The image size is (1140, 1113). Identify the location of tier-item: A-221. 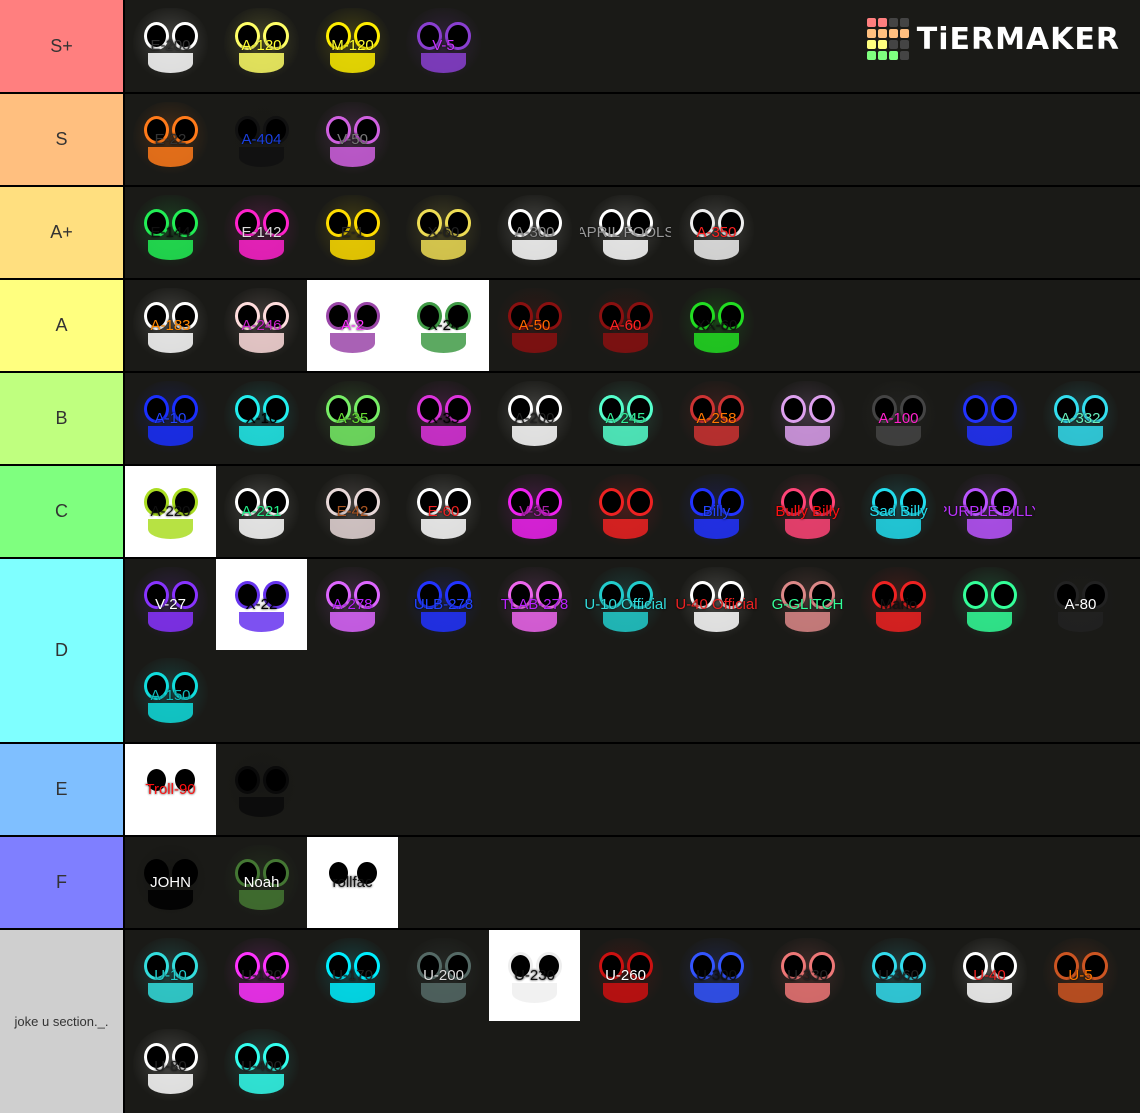
(261, 511).